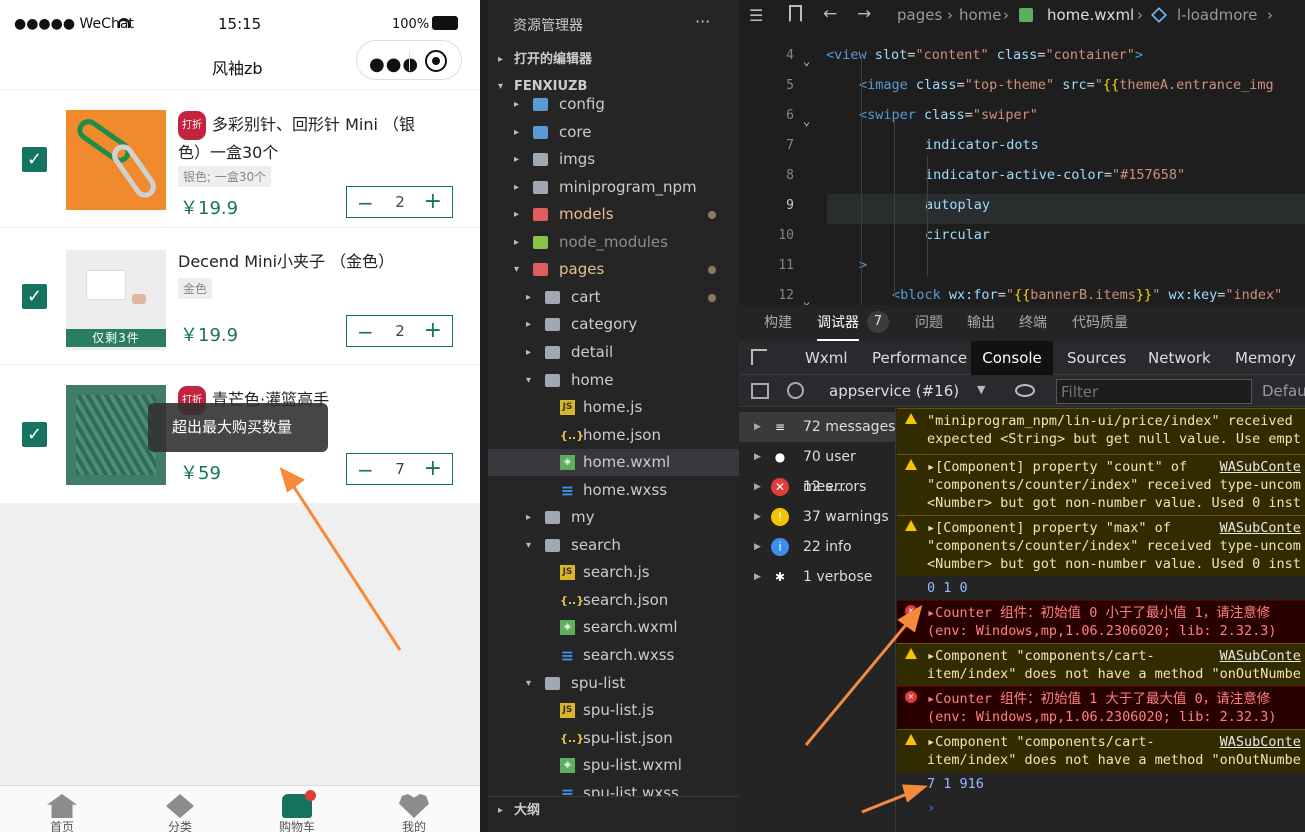 The width and height of the screenshot is (1305, 832). Describe the element at coordinates (62, 813) in the screenshot. I see `tab-home: 首页` at that location.